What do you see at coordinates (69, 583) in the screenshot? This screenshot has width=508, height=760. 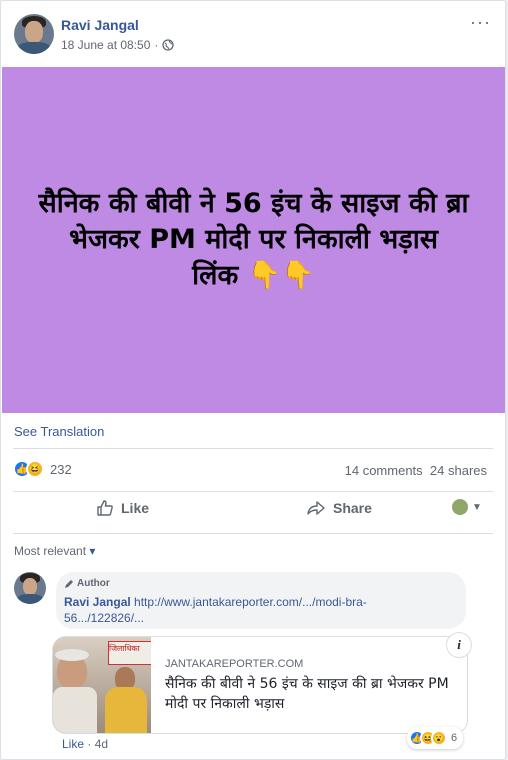 I see `pencil-icon` at bounding box center [69, 583].